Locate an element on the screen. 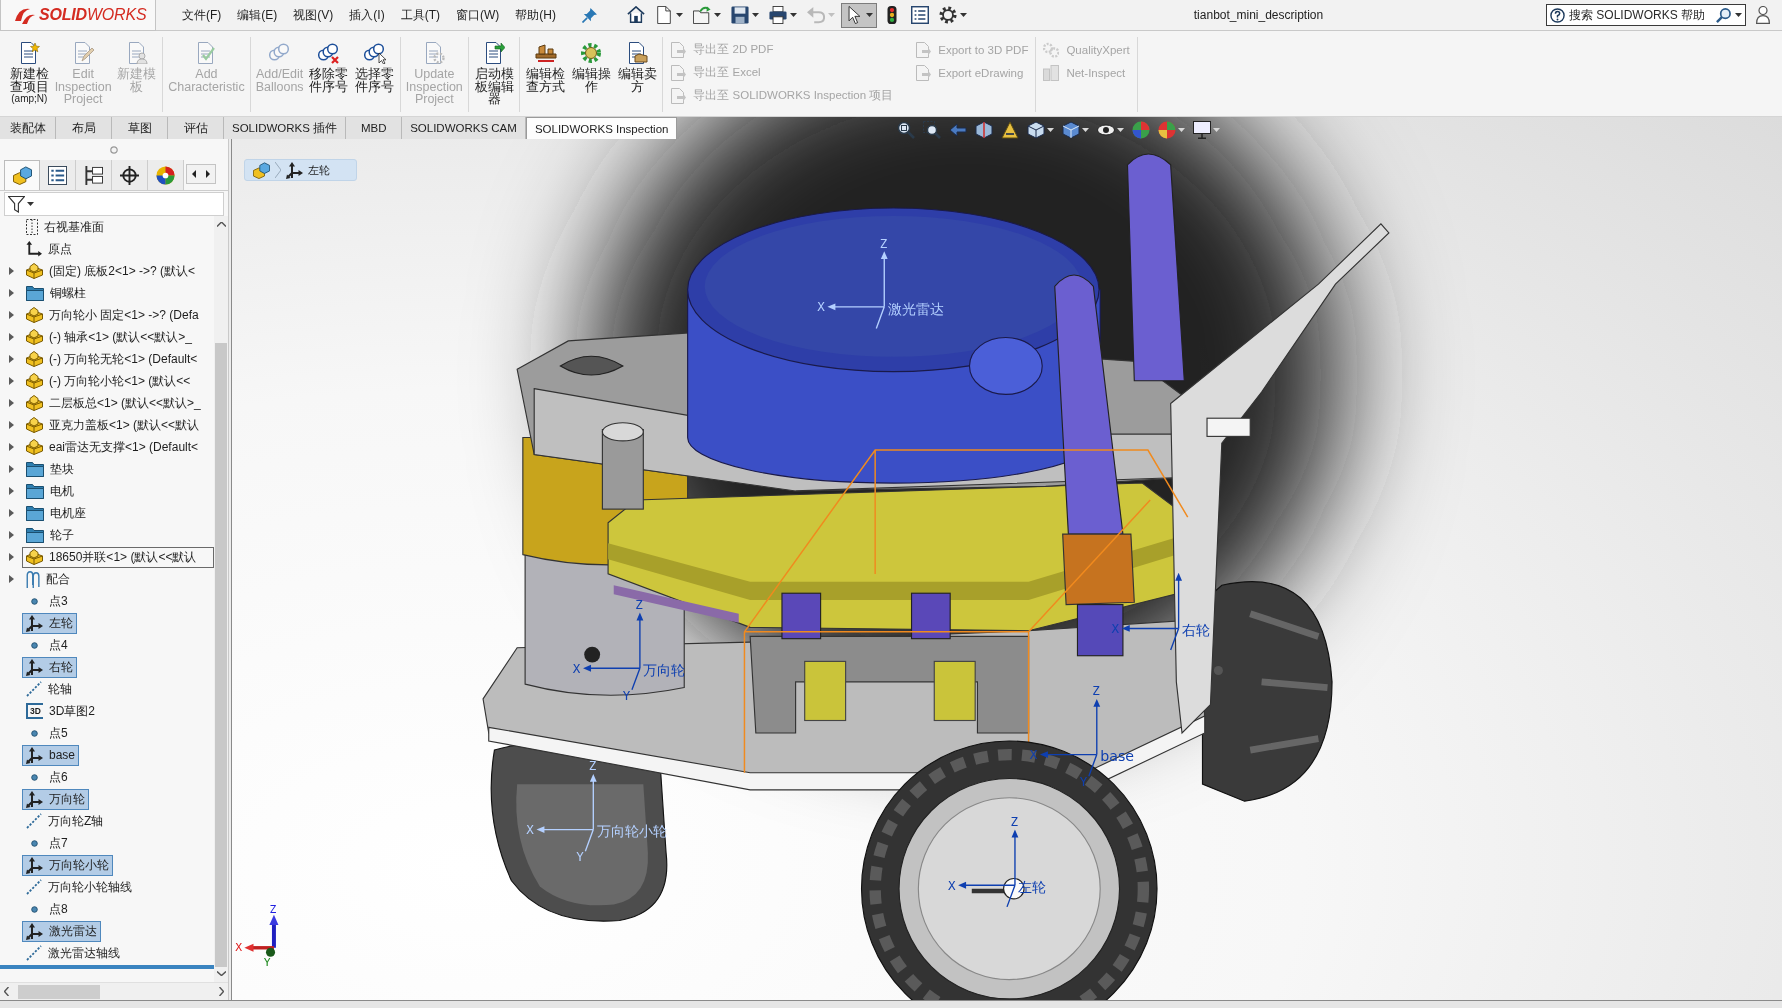  tree-item: 右轮 is located at coordinates (49, 667).